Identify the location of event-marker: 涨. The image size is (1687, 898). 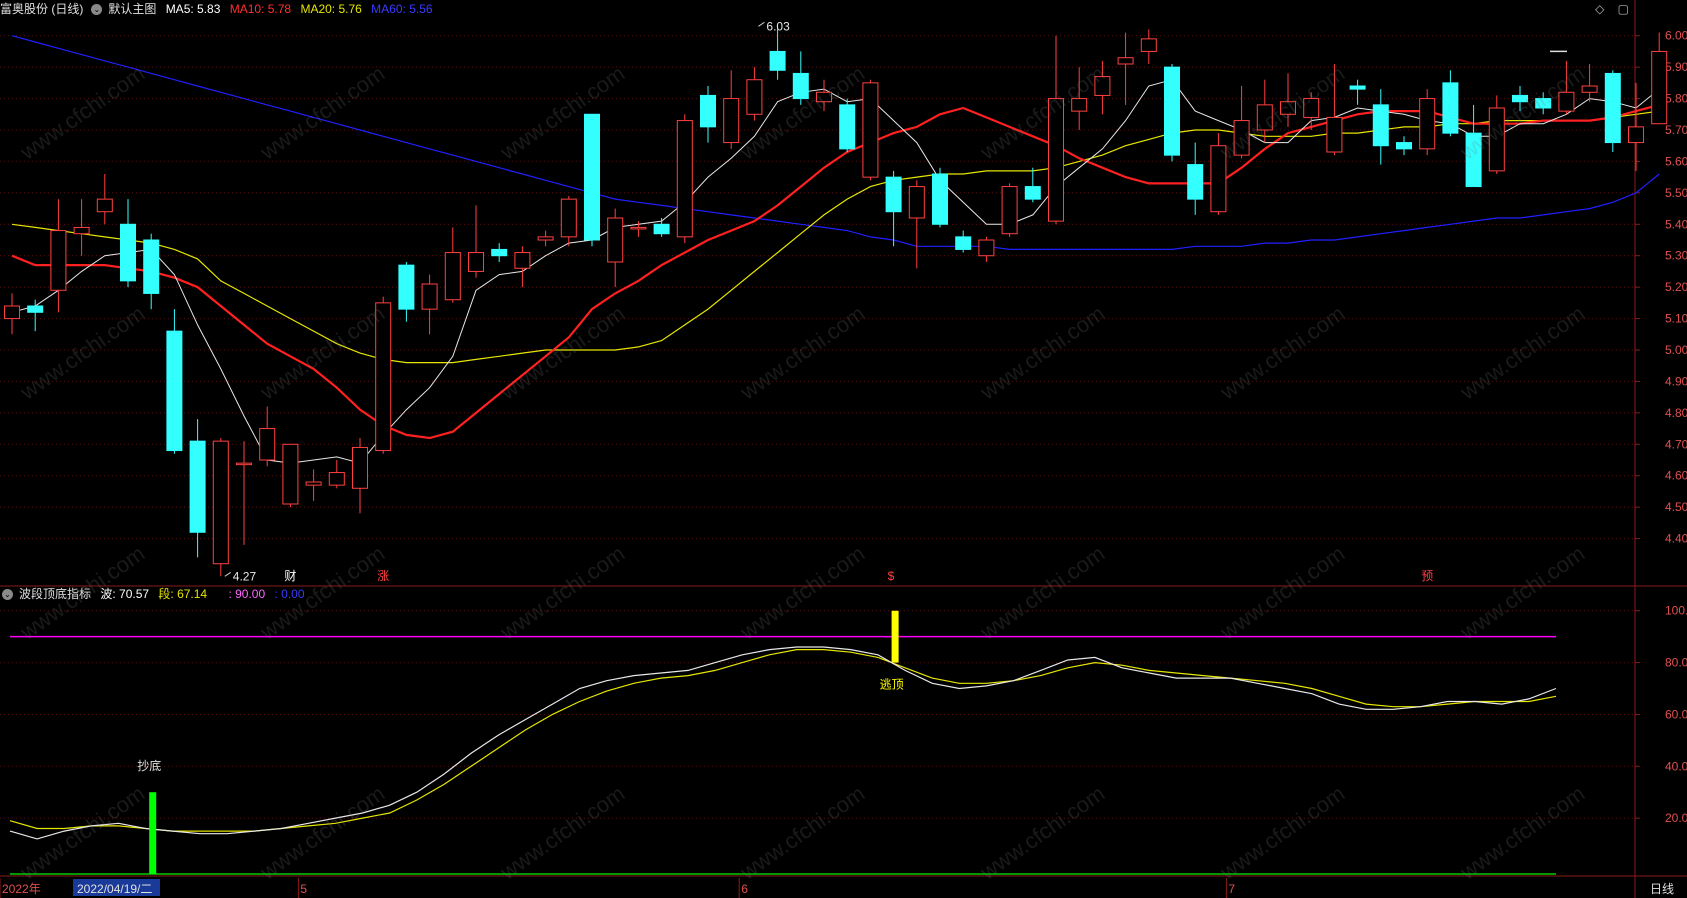
(383, 575).